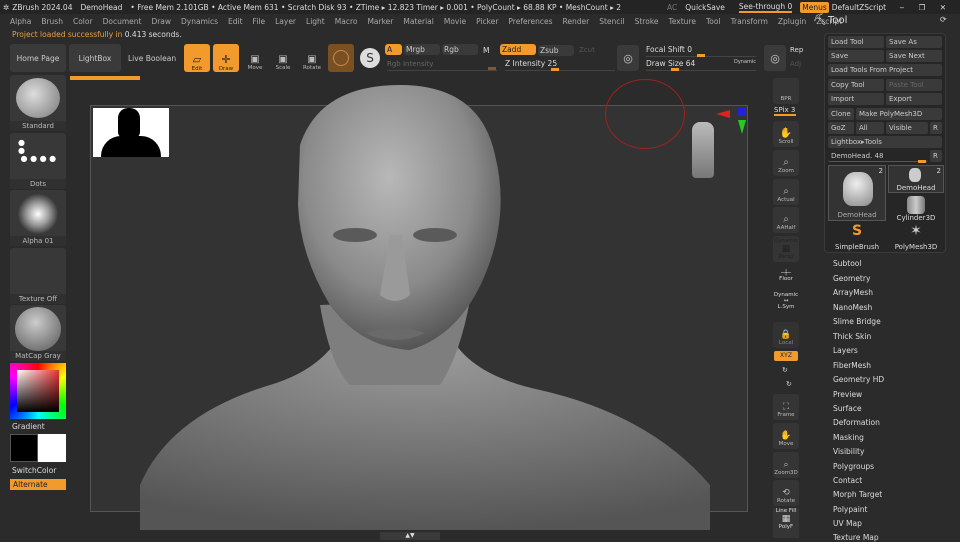  I want to click on menu-stroke: Stroke, so click(647, 21).